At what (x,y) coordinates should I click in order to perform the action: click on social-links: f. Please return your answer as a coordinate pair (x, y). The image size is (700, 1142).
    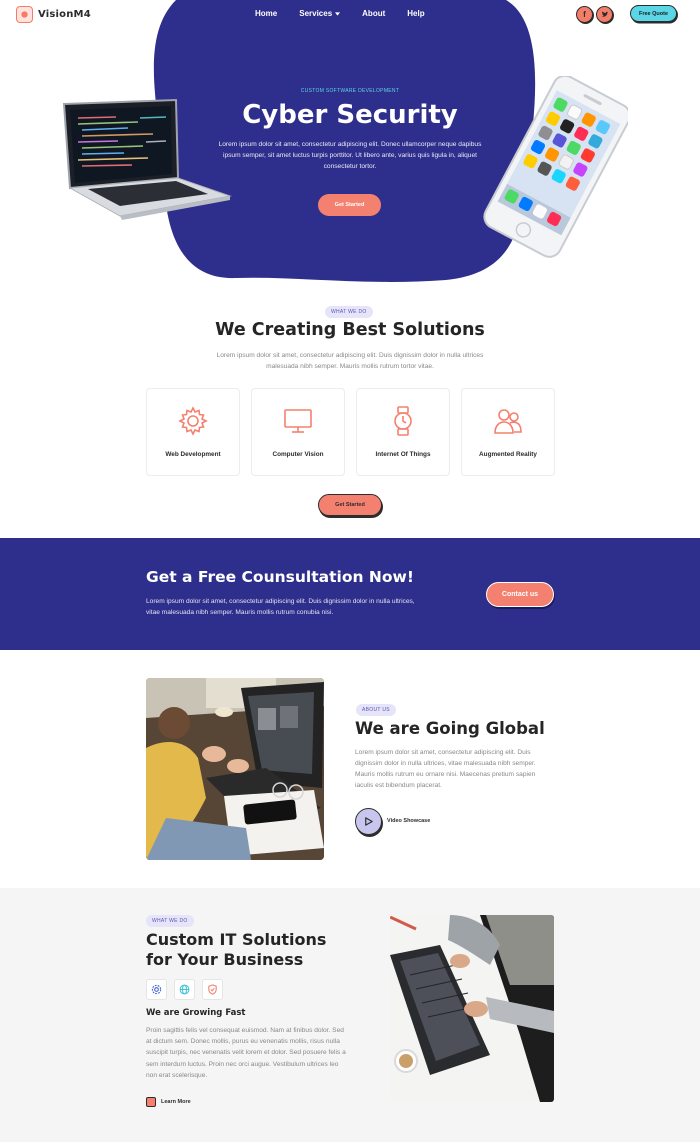
    Looking at the image, I should click on (594, 14).